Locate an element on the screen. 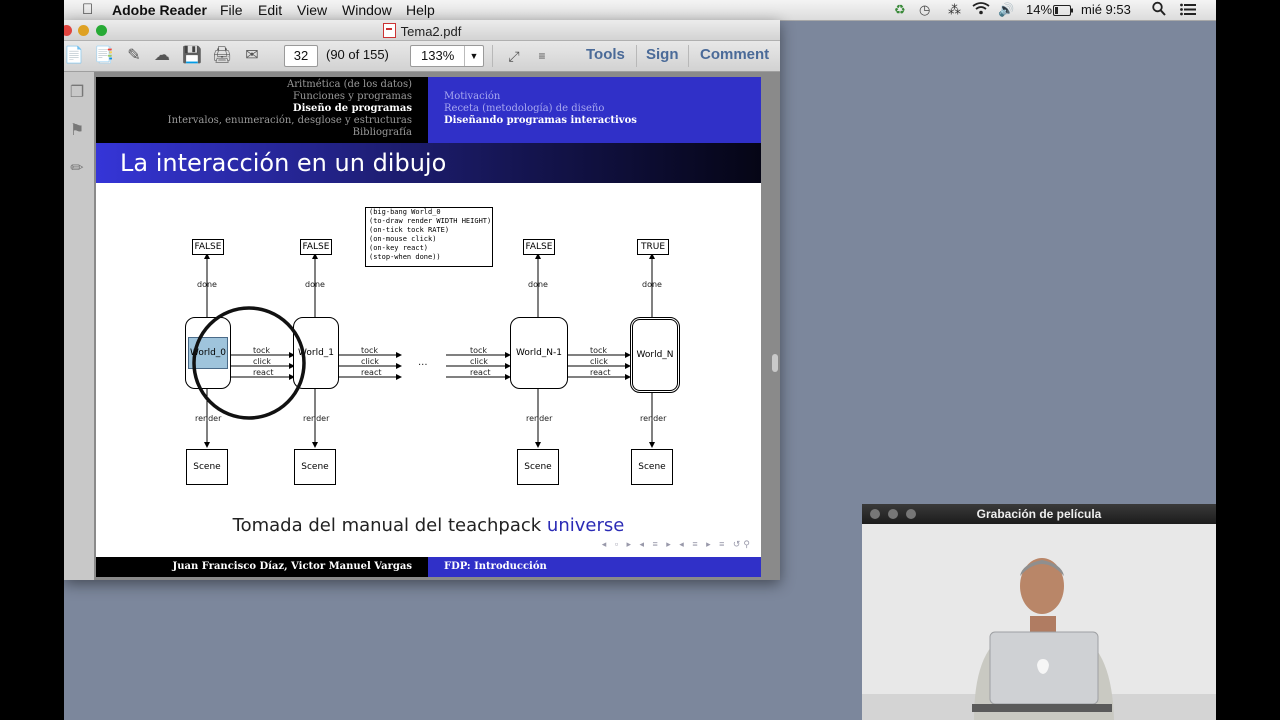 The width and height of the screenshot is (1280, 720). clock: mié 9:53 is located at coordinates (1106, 9).